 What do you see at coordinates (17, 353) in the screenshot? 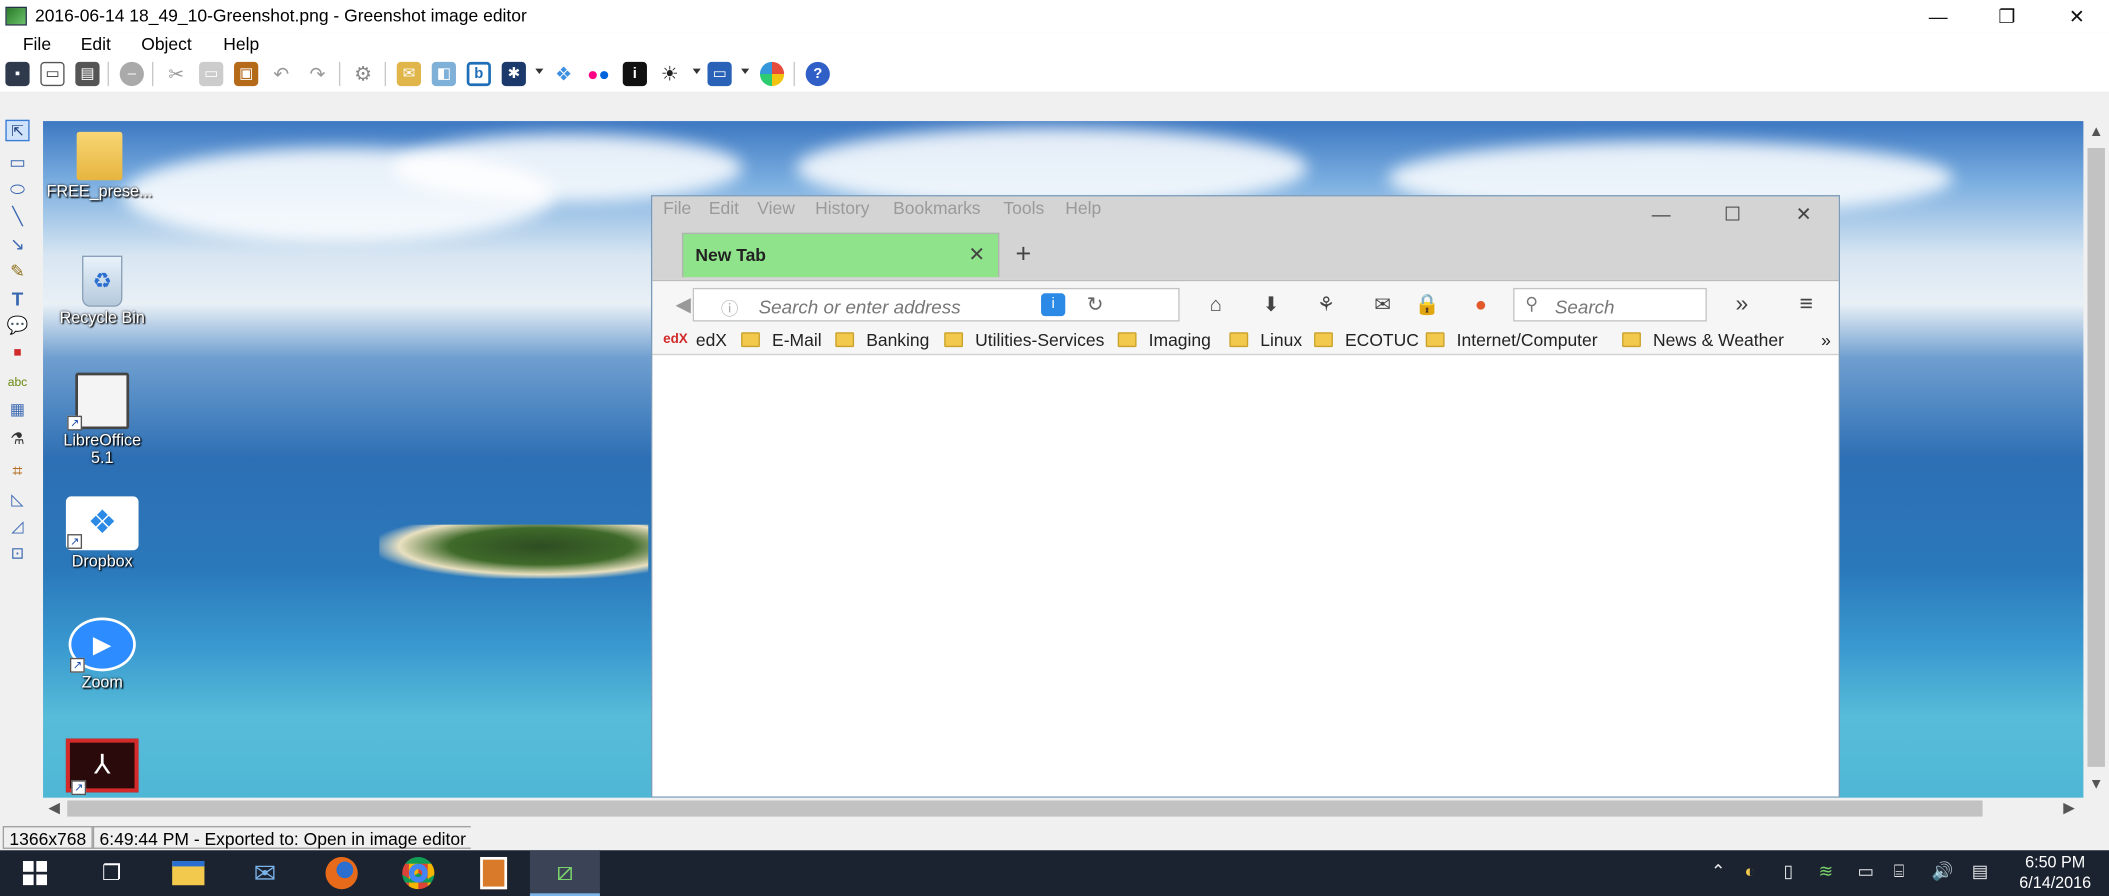
I see `counter-tool-icon: ■` at bounding box center [17, 353].